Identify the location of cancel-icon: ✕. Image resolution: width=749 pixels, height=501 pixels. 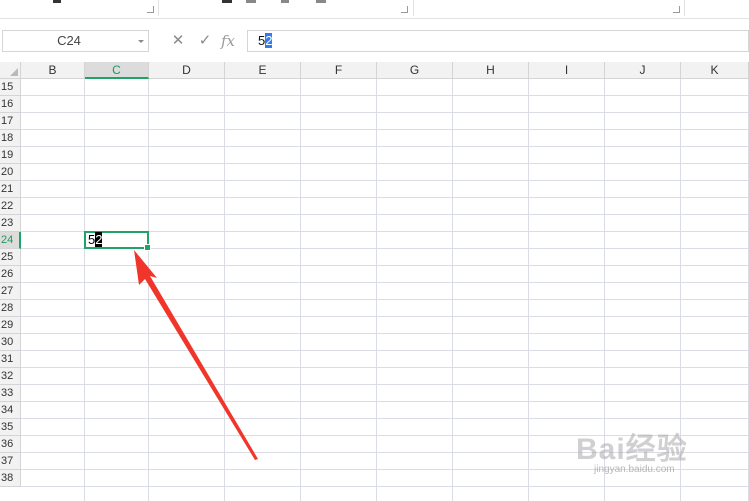
(178, 41).